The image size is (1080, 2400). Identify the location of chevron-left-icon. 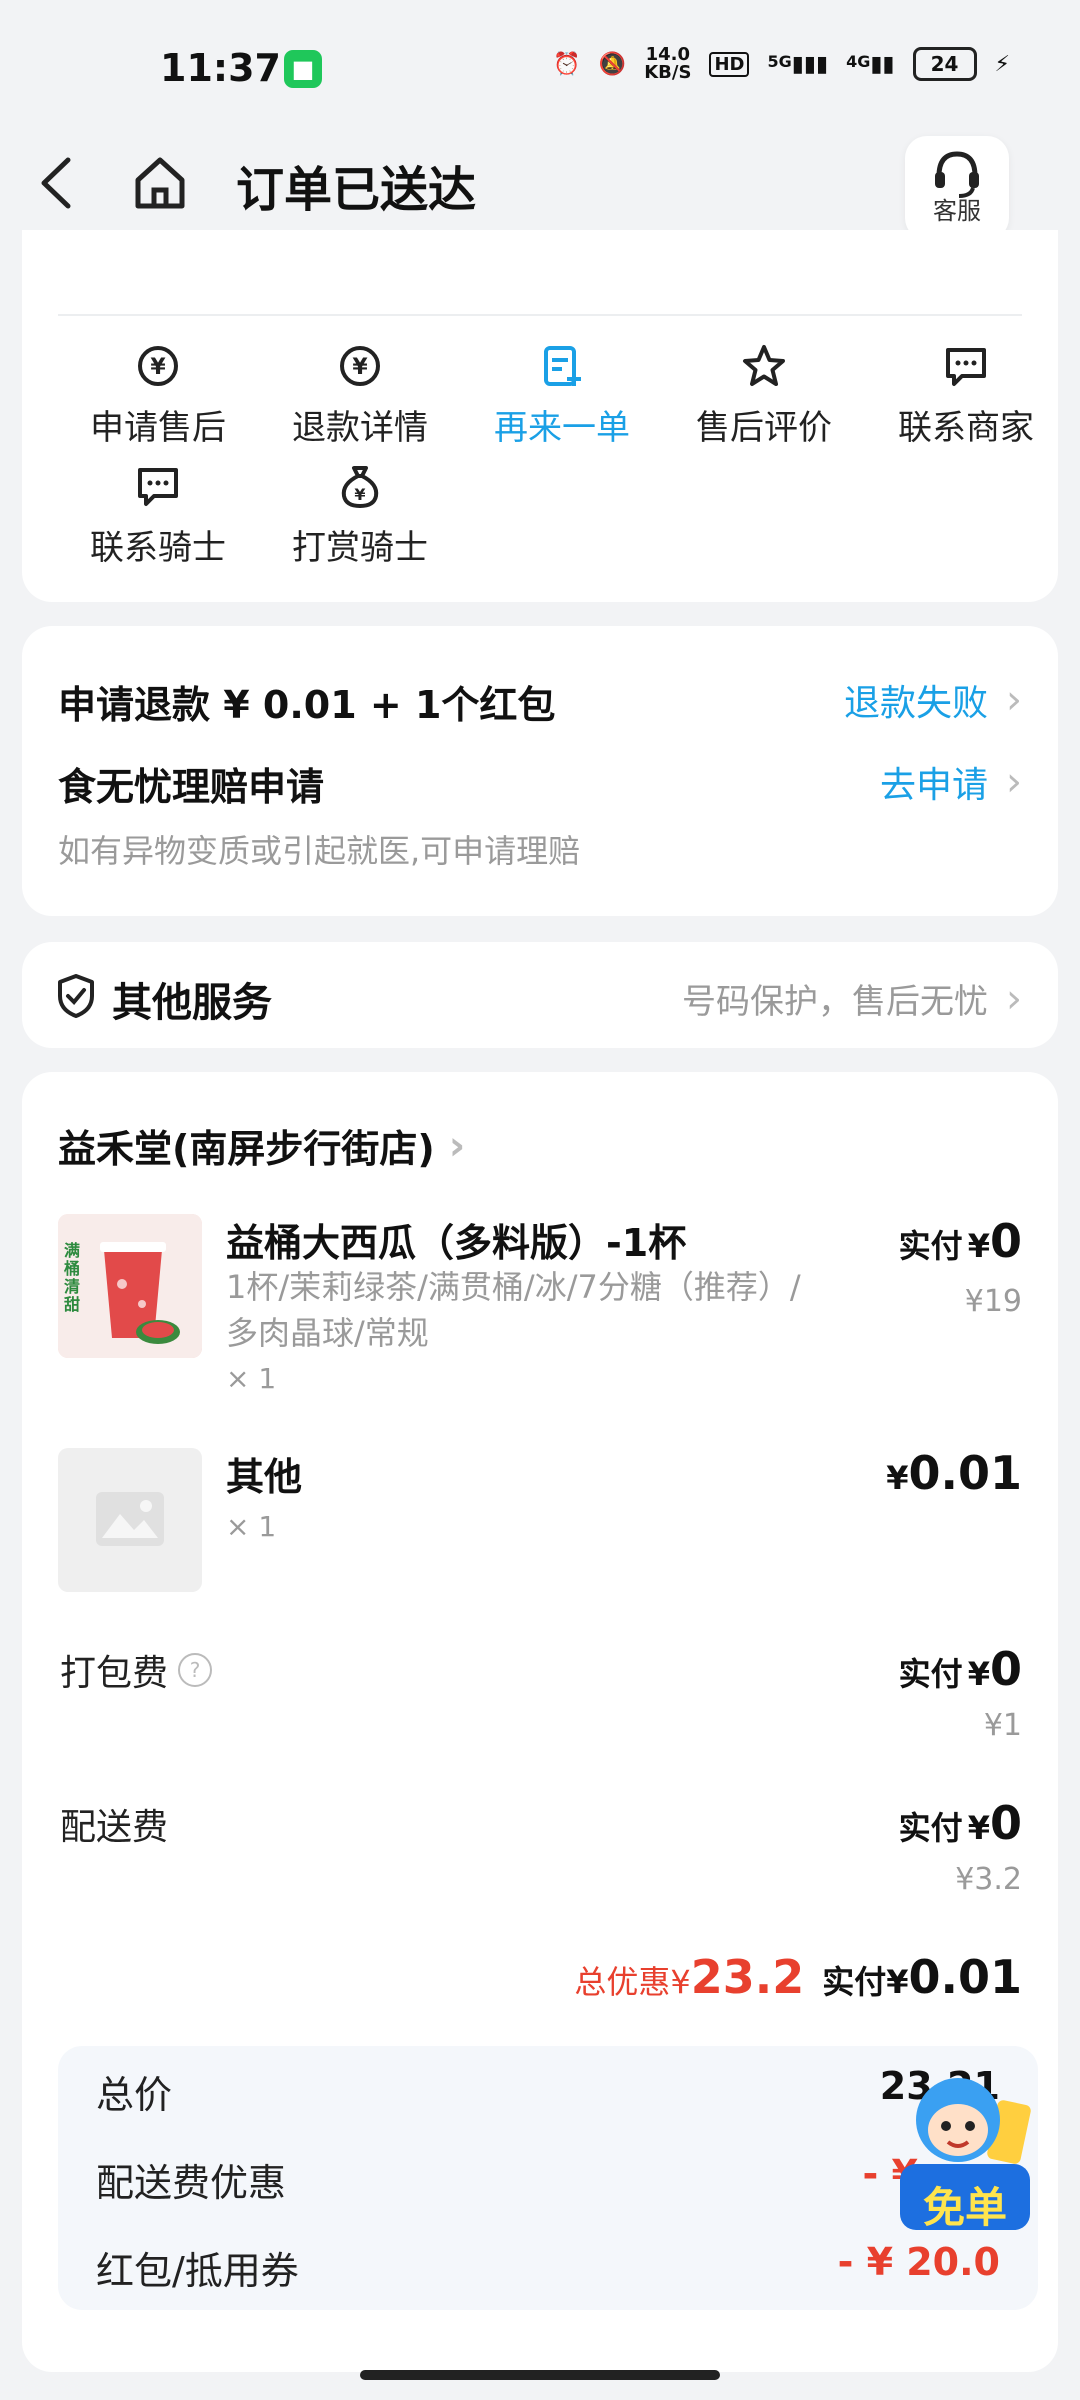
(56, 183).